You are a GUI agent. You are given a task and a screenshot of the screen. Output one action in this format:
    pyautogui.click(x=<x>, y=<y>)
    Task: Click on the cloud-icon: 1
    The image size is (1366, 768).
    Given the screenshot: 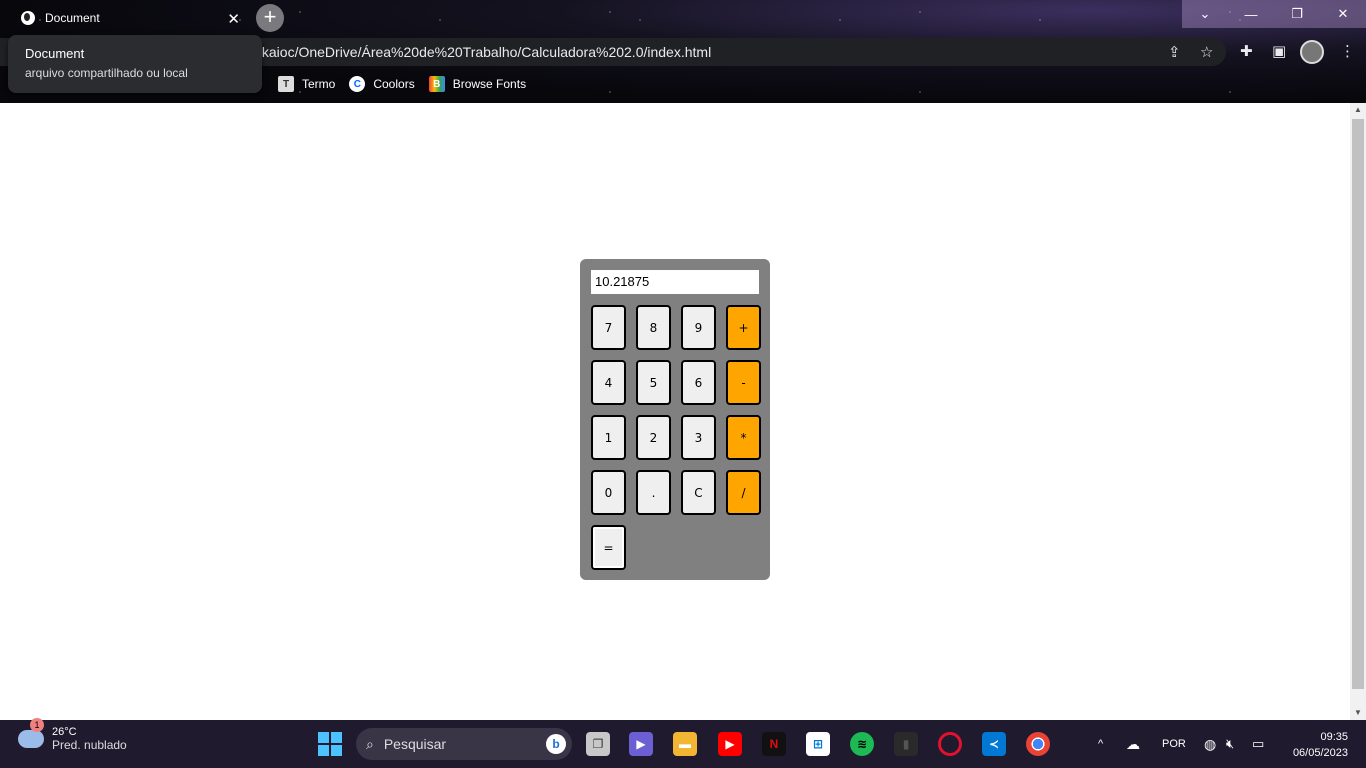 What is the action you would take?
    pyautogui.click(x=31, y=733)
    